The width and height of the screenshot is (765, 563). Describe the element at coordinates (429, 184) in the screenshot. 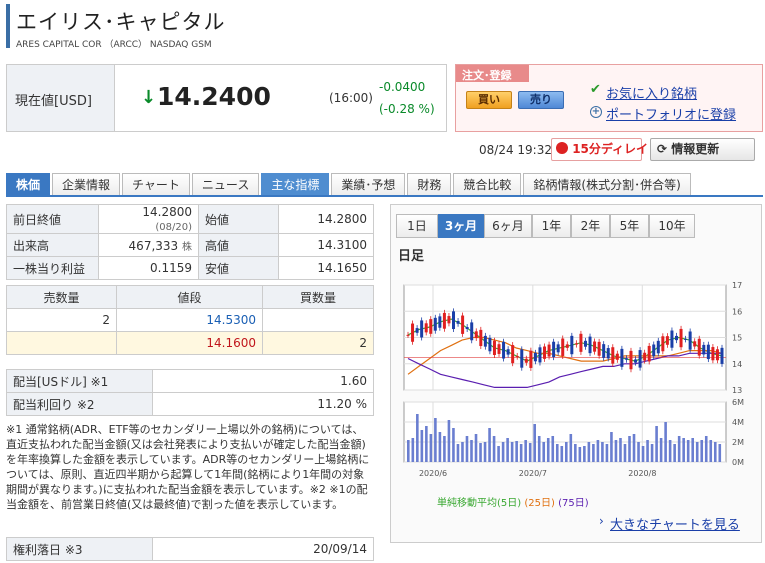

I see `tab-financials: 財務` at that location.